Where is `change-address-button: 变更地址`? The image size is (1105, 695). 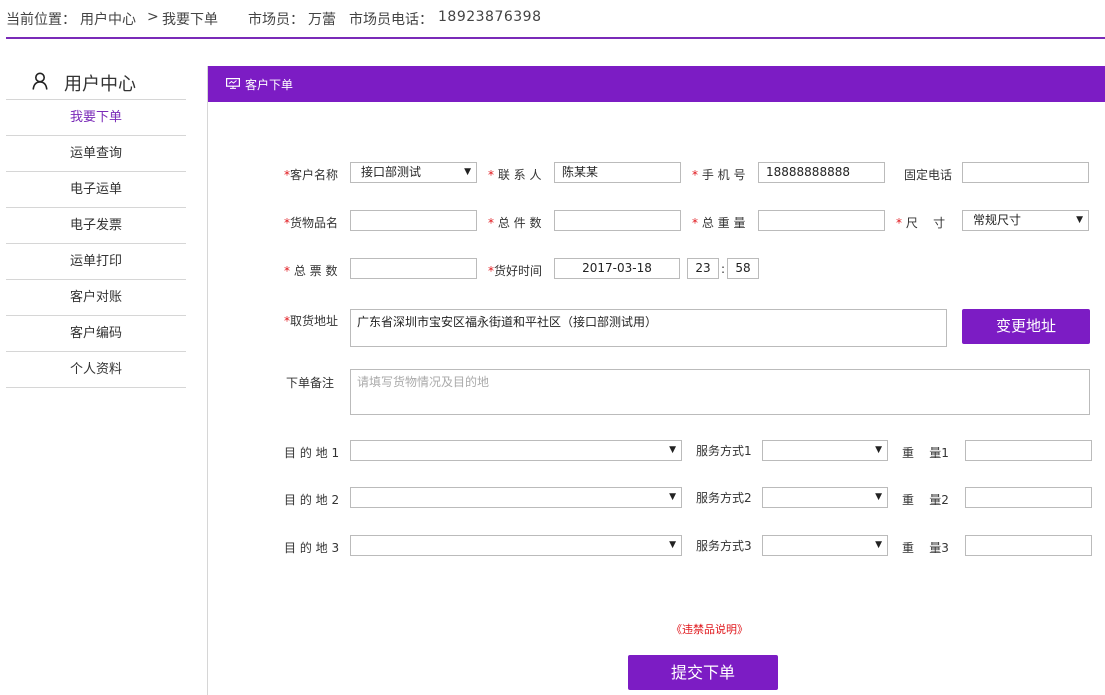 change-address-button: 变更地址 is located at coordinates (1026, 326).